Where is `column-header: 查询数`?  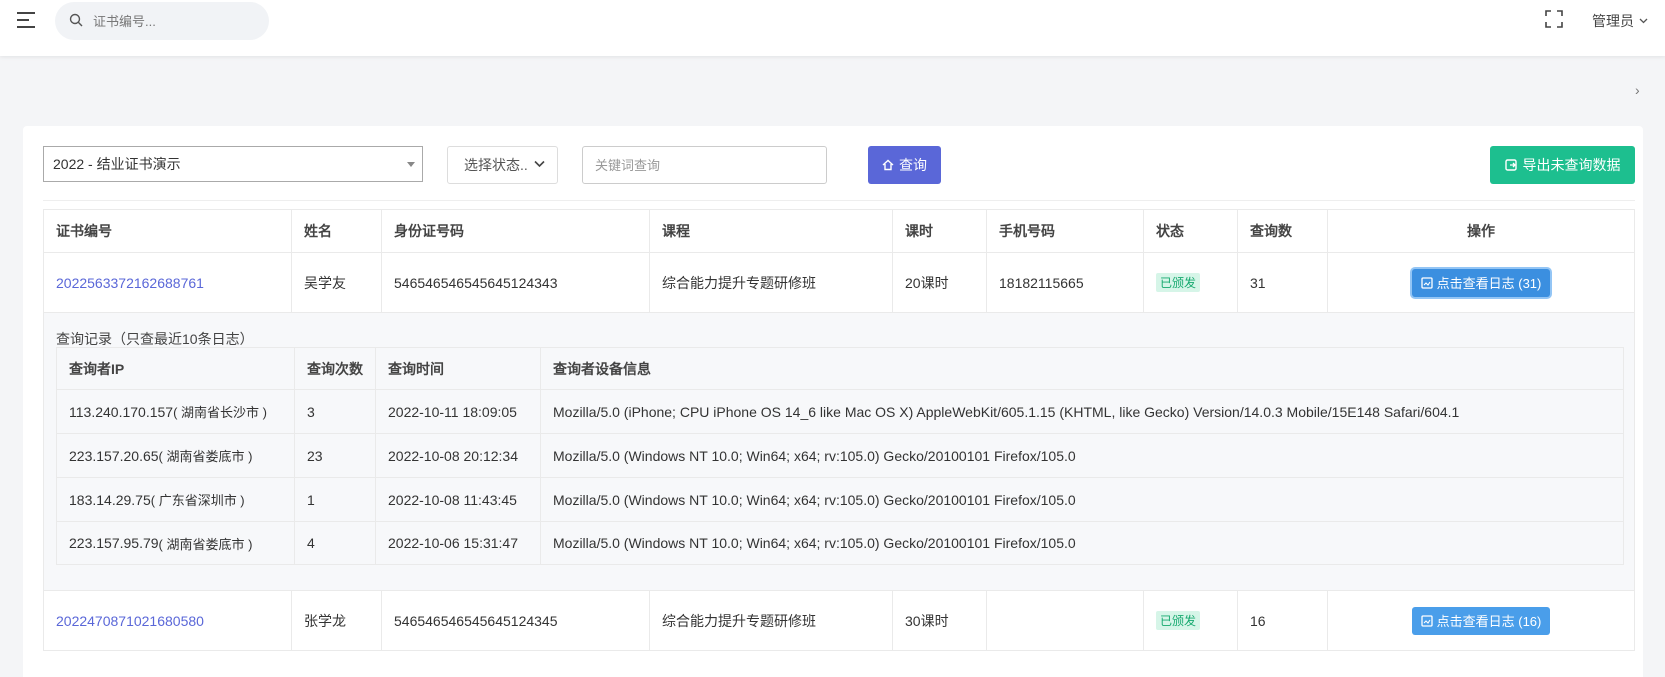 column-header: 查询数 is located at coordinates (1283, 231).